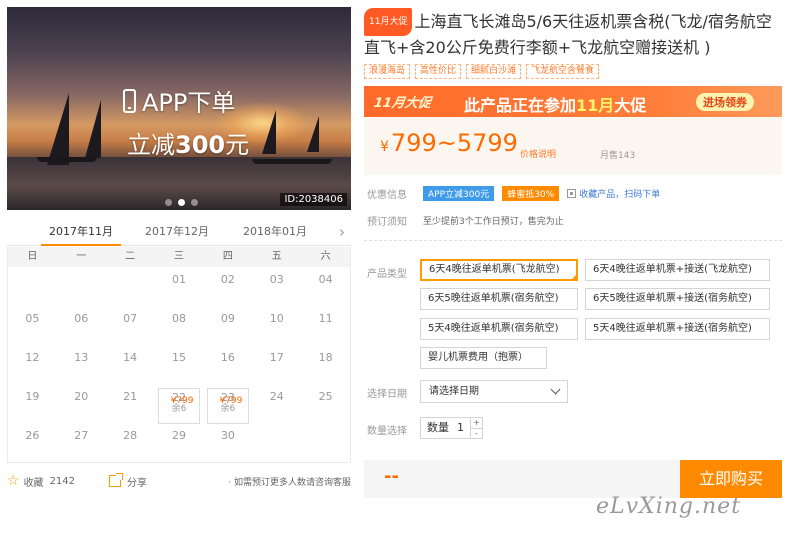 The width and height of the screenshot is (800, 542). What do you see at coordinates (572, 193) in the screenshot?
I see `qr-code-icon` at bounding box center [572, 193].